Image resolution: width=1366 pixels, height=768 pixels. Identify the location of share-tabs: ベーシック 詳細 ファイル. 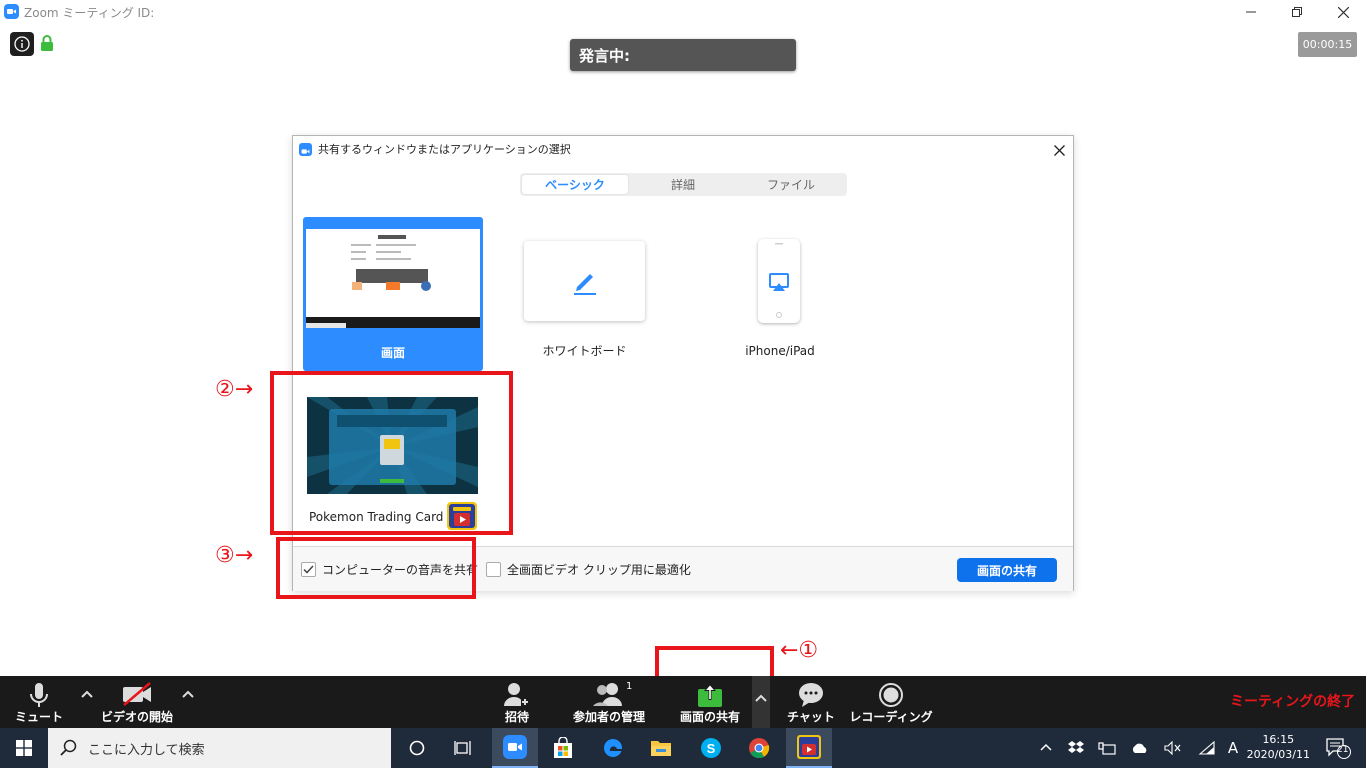
(683, 184).